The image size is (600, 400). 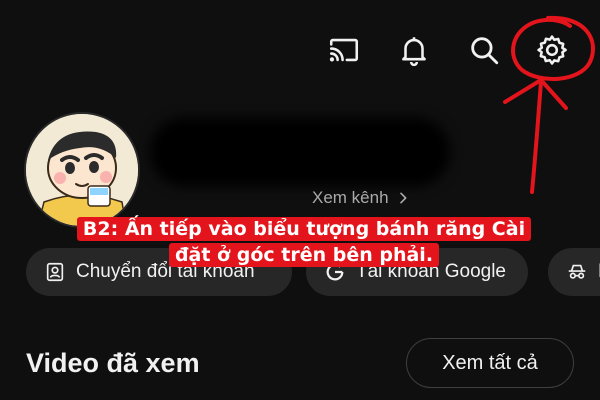 I want to click on incognito-icon, so click(x=577, y=271).